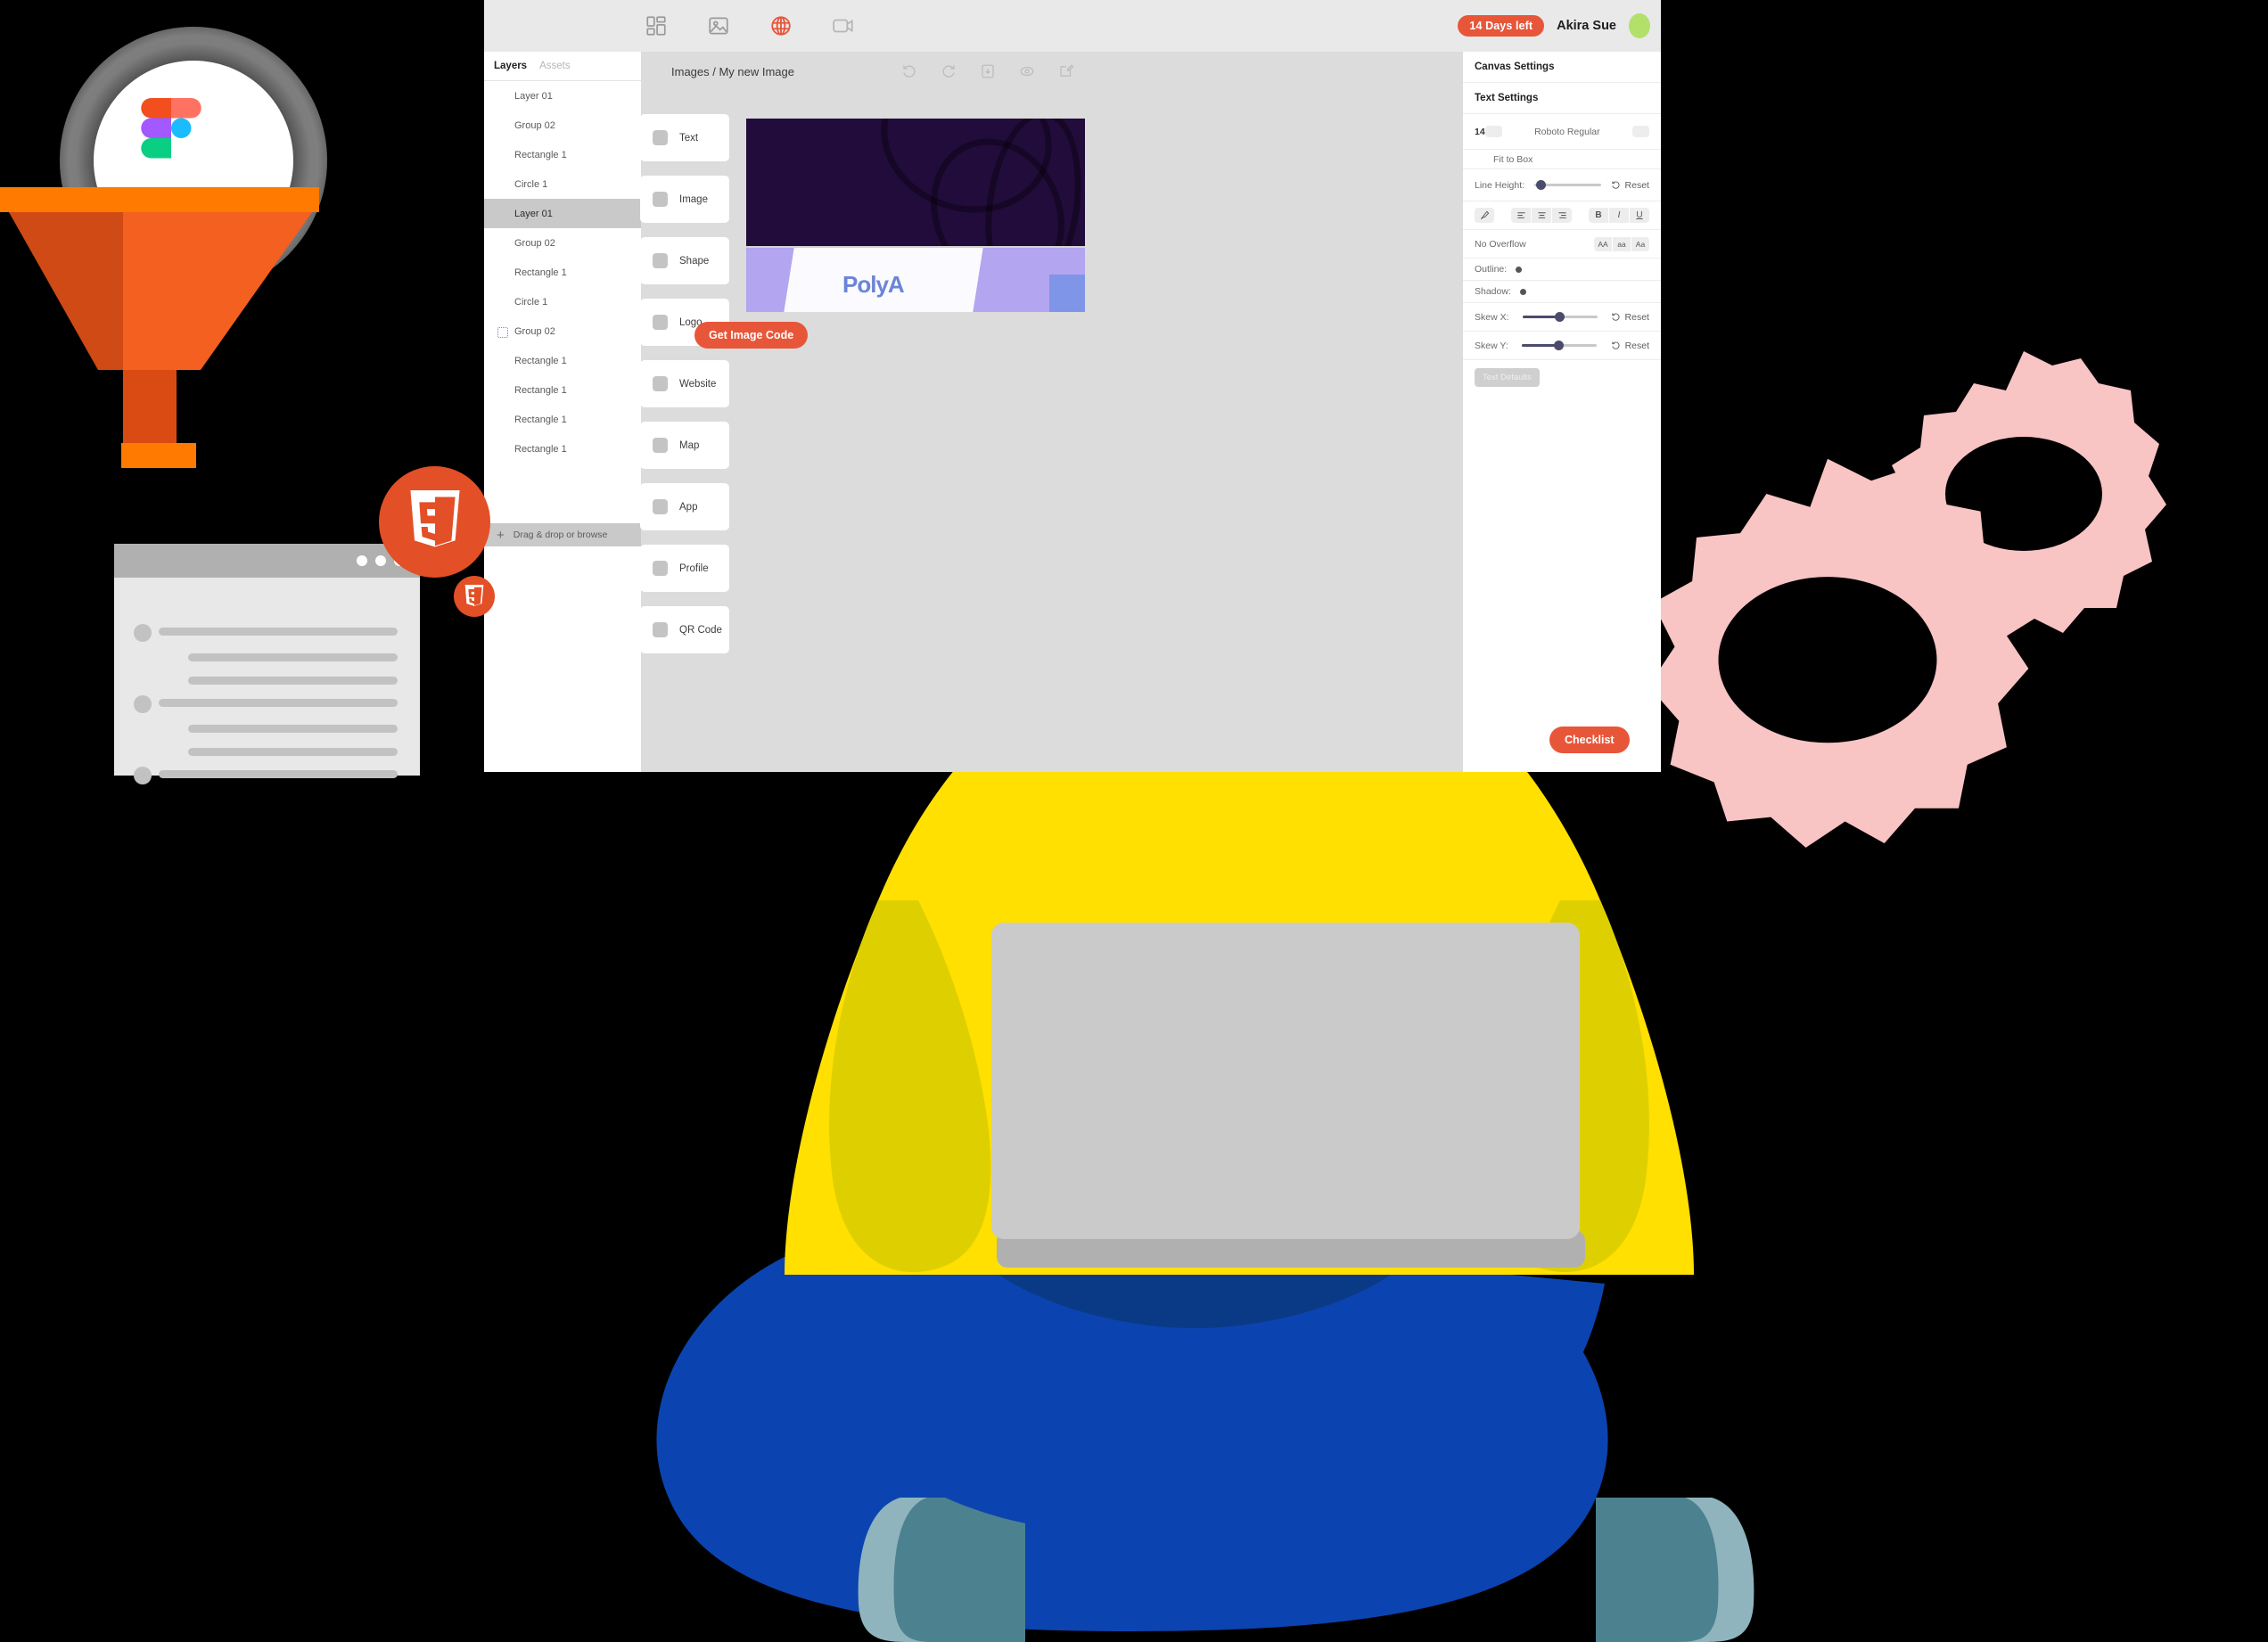 The image size is (2268, 1642). What do you see at coordinates (1640, 243) in the screenshot?
I see `case-title-button: Aa` at bounding box center [1640, 243].